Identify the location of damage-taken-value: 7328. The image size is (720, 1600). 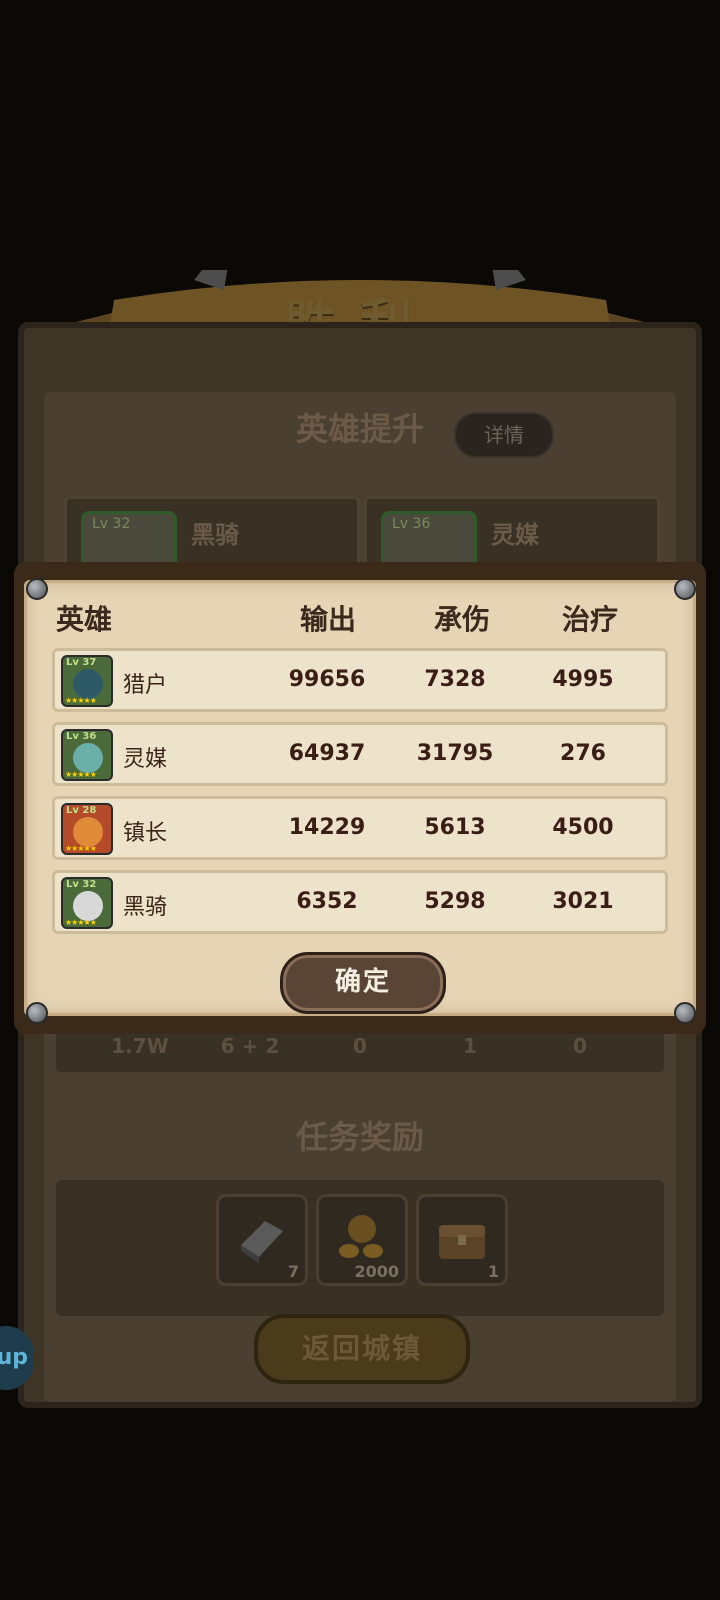
(455, 679).